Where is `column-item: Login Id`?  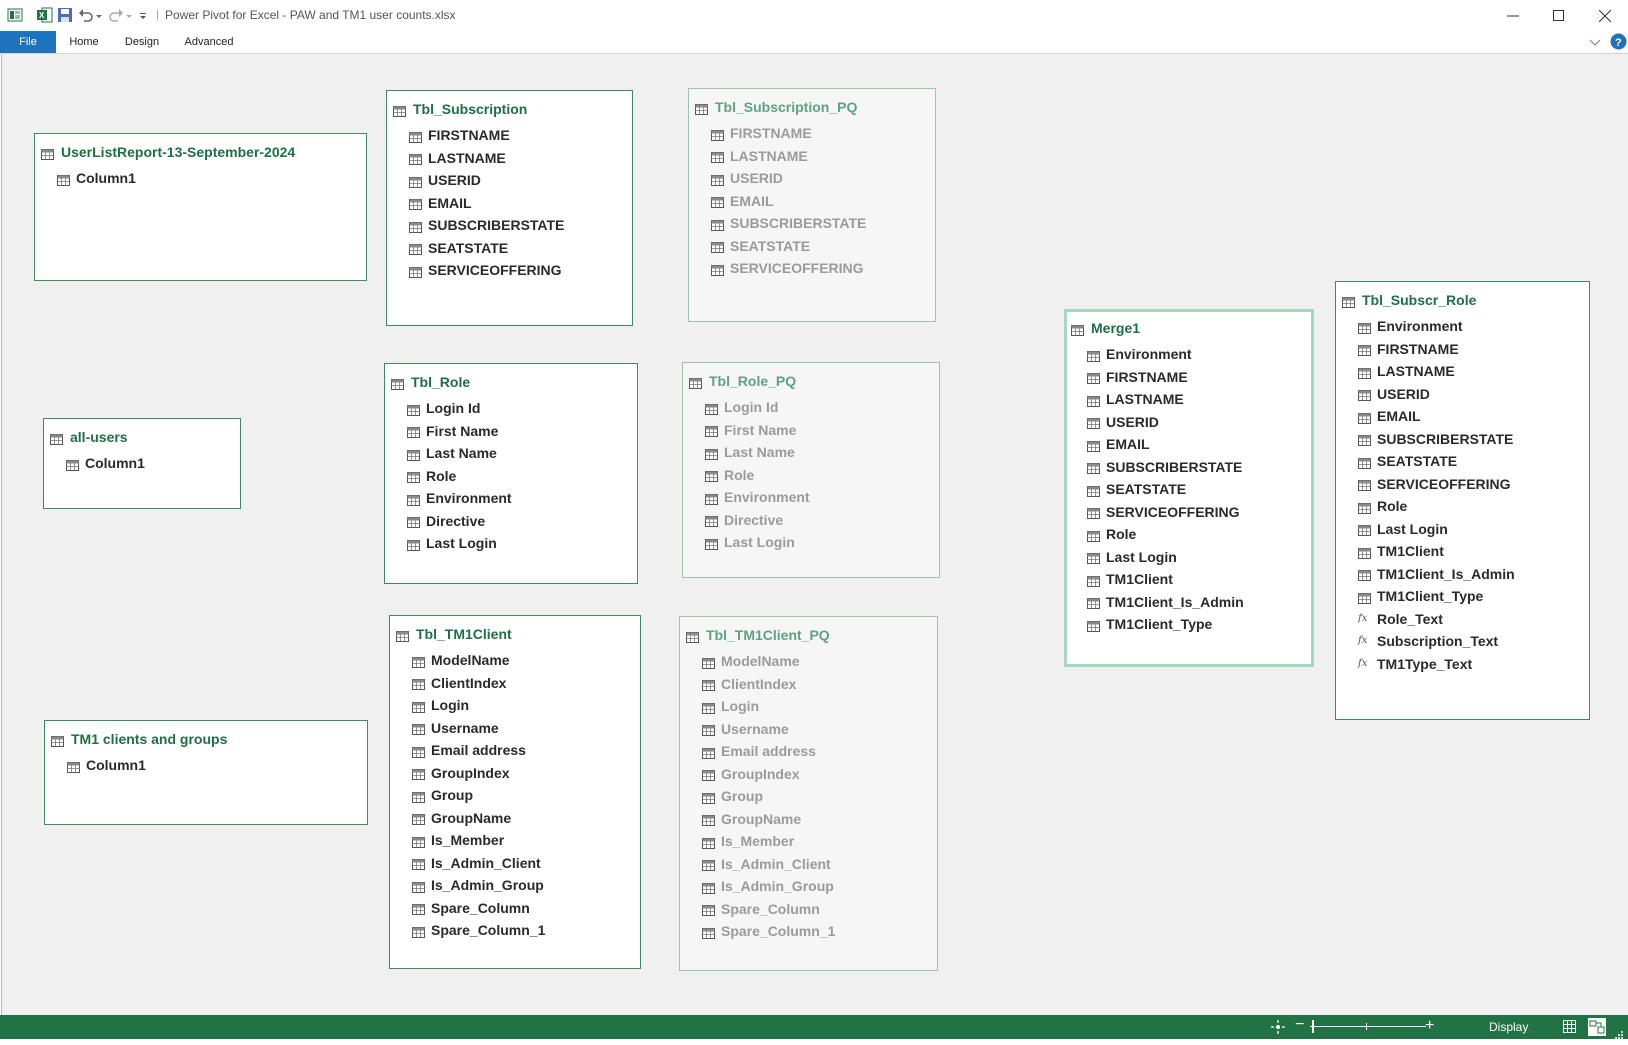 column-item: Login Id is located at coordinates (459, 408).